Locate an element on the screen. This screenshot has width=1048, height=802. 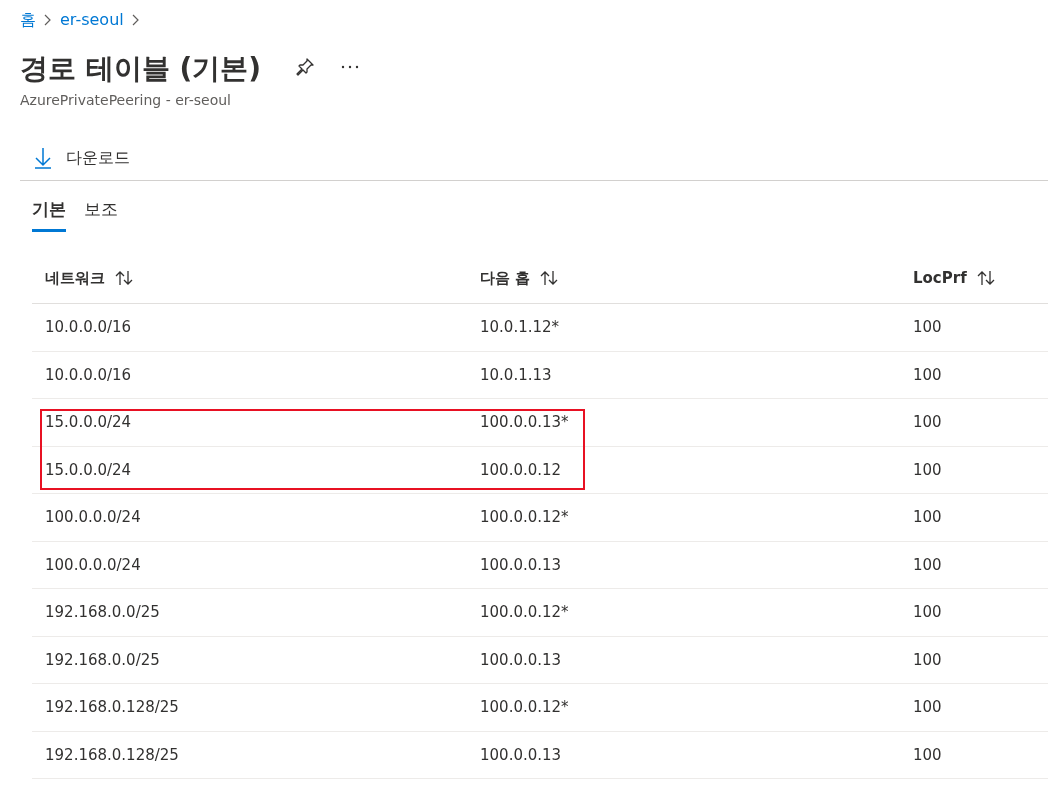
table-cell: 10.0.1.12* is located at coordinates (683, 327).